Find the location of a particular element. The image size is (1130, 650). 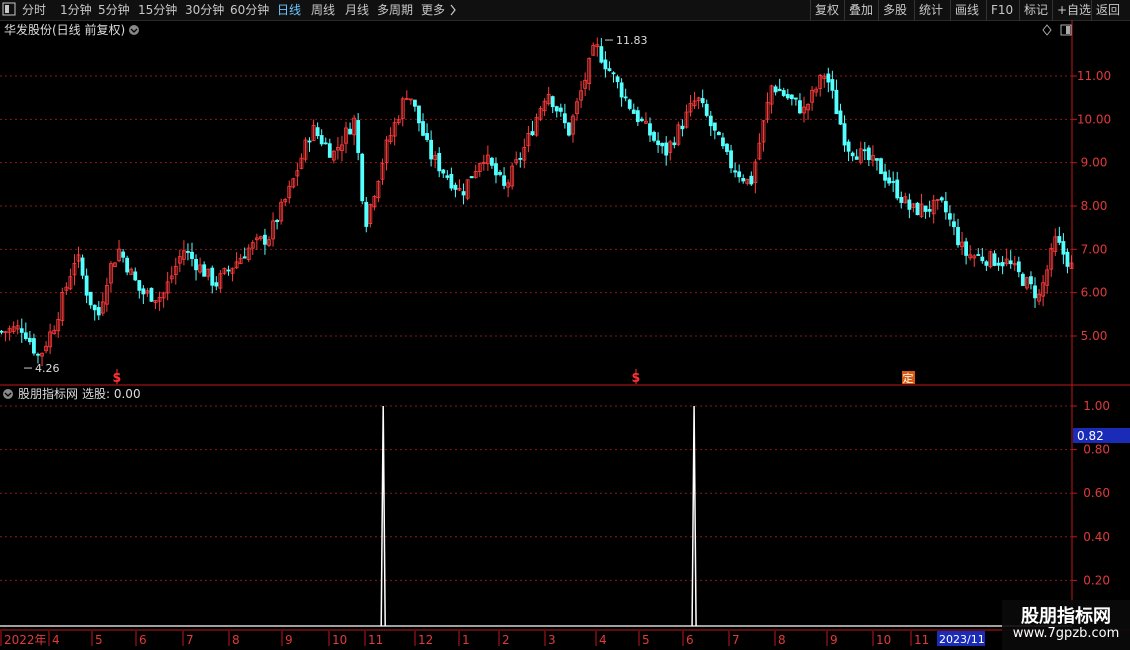

time-label-19: 10 is located at coordinates (883, 640).